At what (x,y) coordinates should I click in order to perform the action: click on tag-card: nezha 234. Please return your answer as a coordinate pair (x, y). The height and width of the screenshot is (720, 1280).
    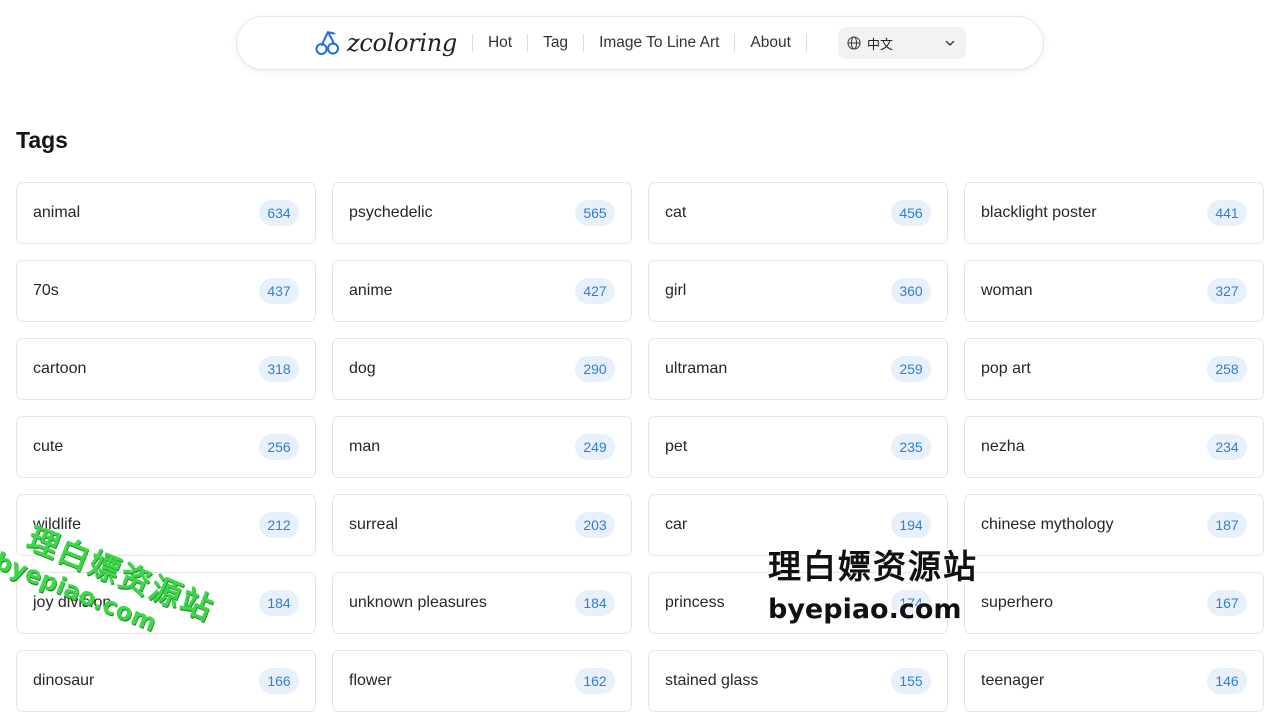
    Looking at the image, I should click on (1114, 447).